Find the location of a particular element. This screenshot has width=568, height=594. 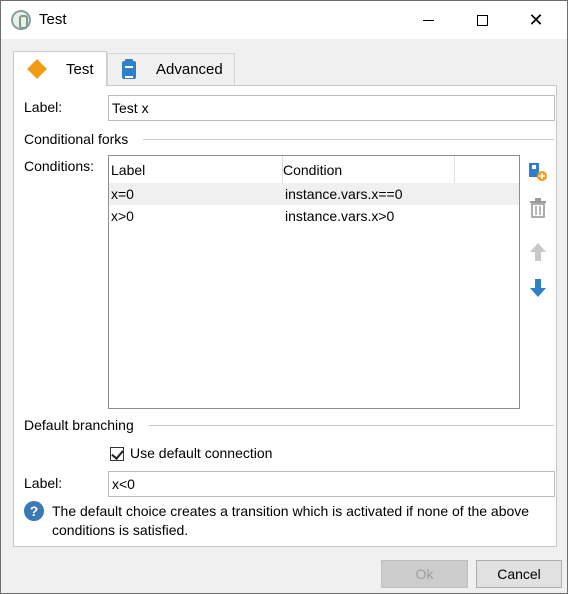

close-button: ✕ is located at coordinates (536, 20).